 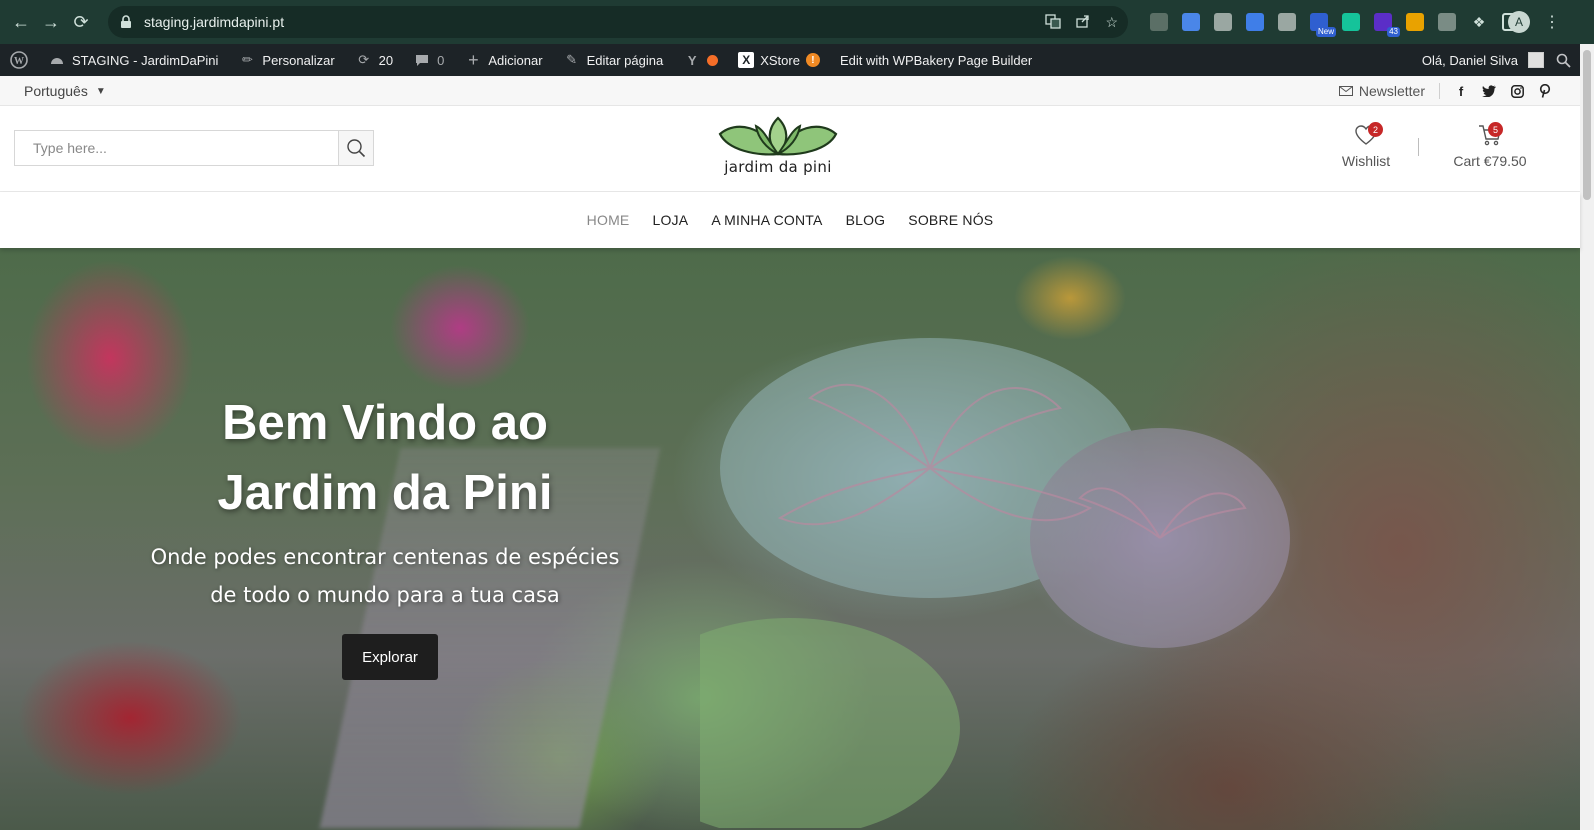 What do you see at coordinates (1366, 145) in the screenshot?
I see `wishlist-link: 2 Wishlist` at bounding box center [1366, 145].